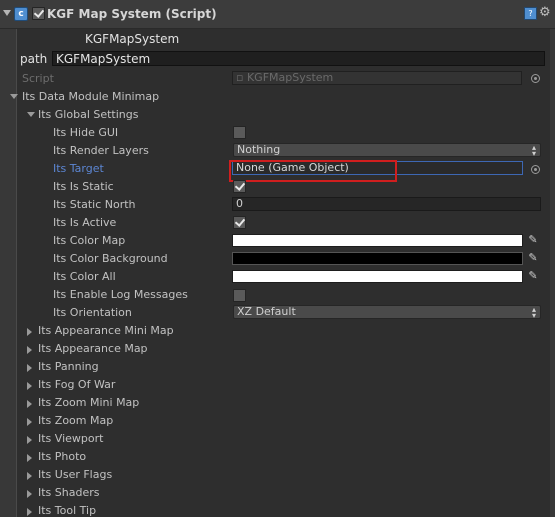 The width and height of the screenshot is (555, 517). What do you see at coordinates (34, 59) in the screenshot?
I see `path-label: path` at bounding box center [34, 59].